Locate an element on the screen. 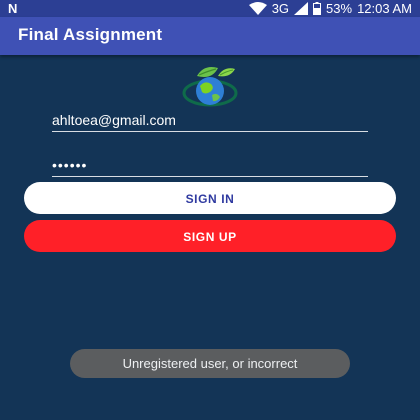 The image size is (420, 420). clock: 12:03 AM is located at coordinates (384, 8).